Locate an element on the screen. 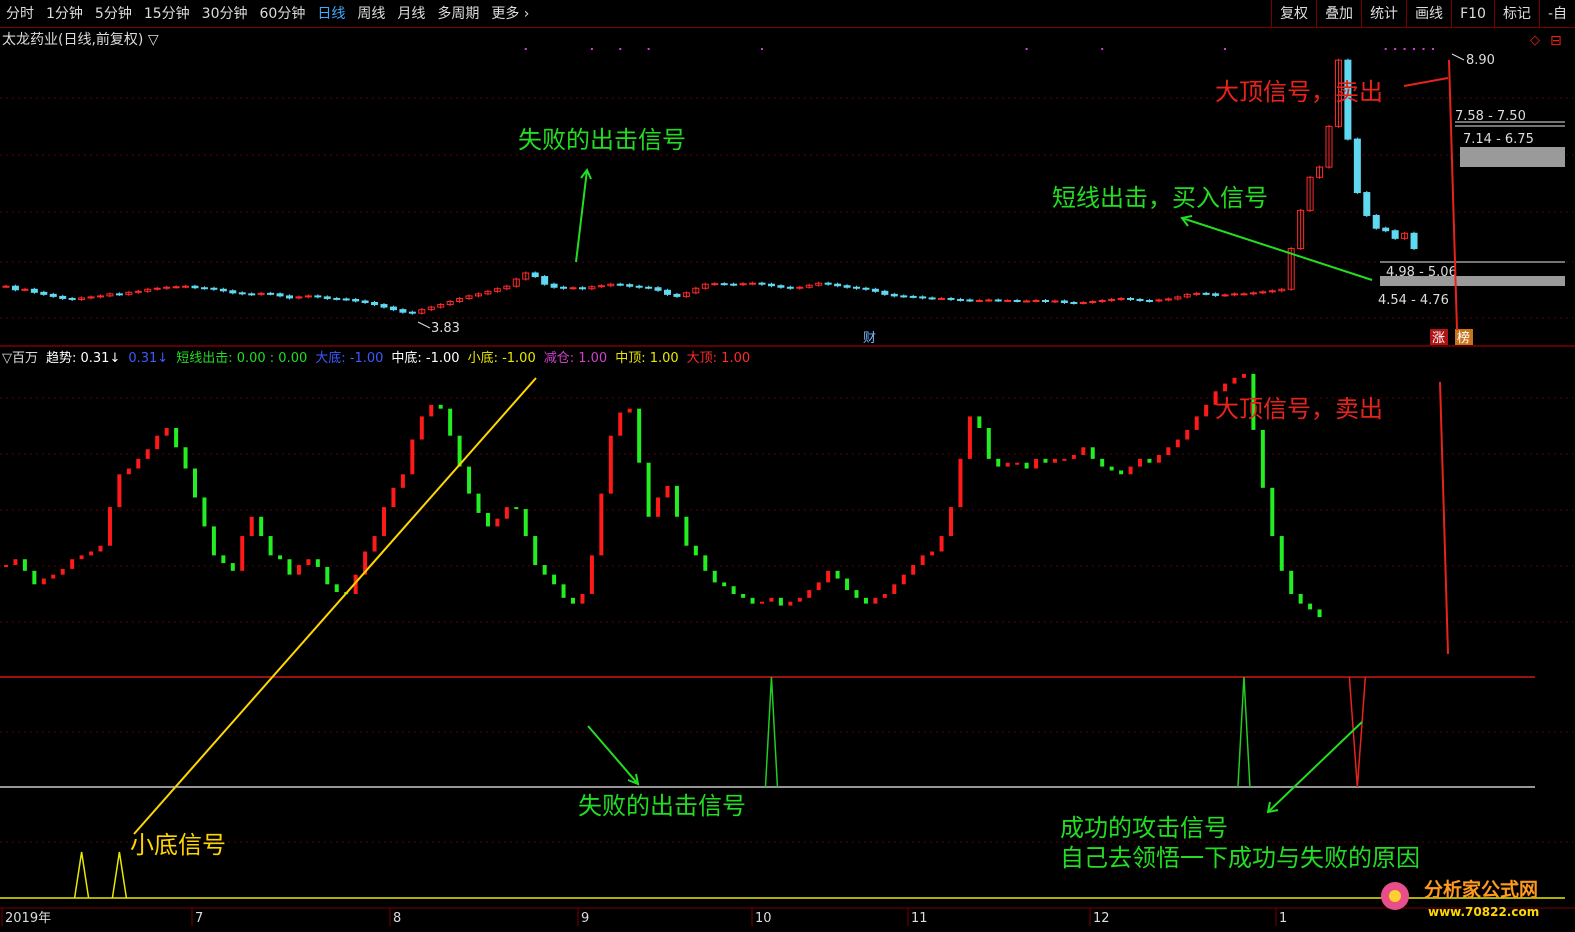 This screenshot has width=1575, height=932. tool-button-4: F10 is located at coordinates (1472, 14).